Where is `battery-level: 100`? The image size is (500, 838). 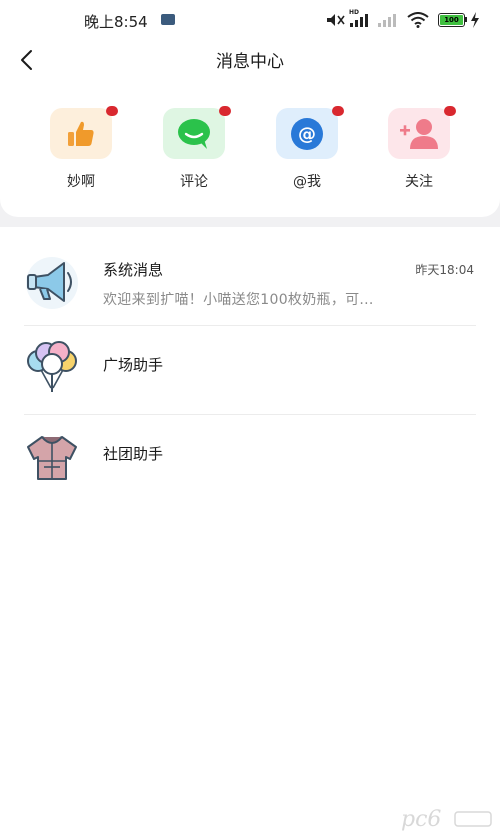
battery-level: 100 is located at coordinates (451, 20).